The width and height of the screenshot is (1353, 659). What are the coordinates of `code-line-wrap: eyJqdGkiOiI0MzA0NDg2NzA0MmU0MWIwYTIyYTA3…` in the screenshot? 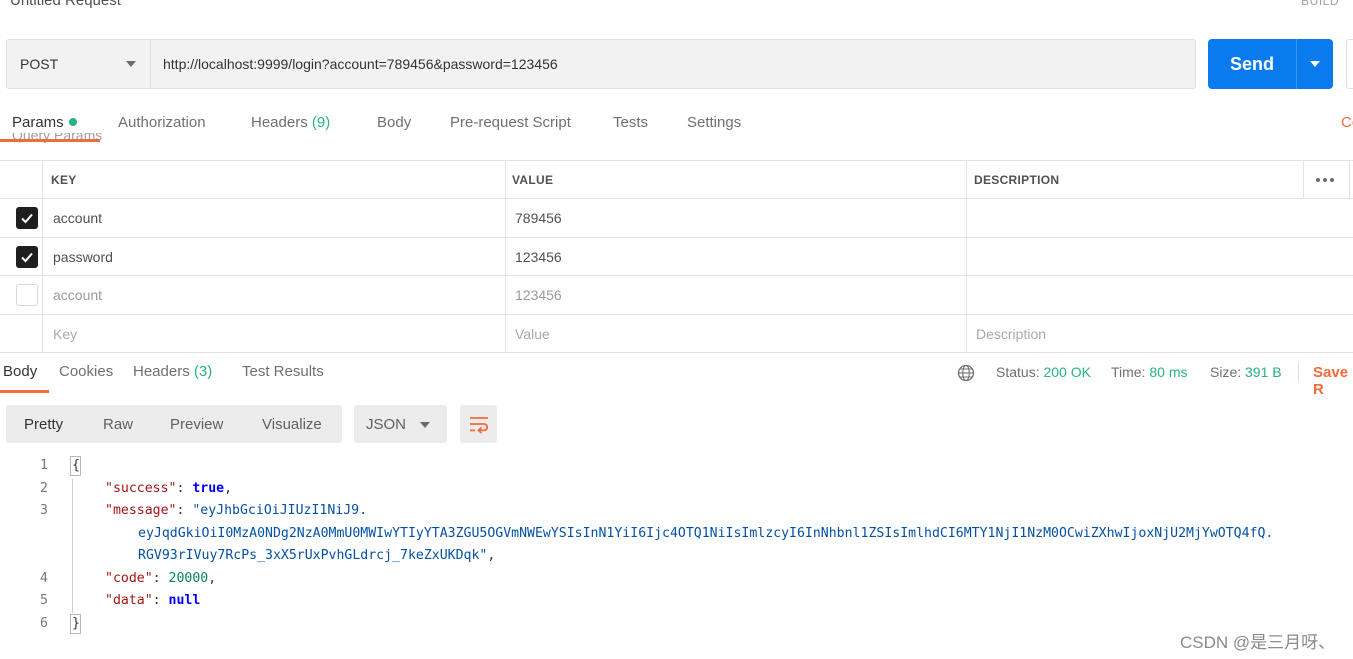 It's located at (706, 533).